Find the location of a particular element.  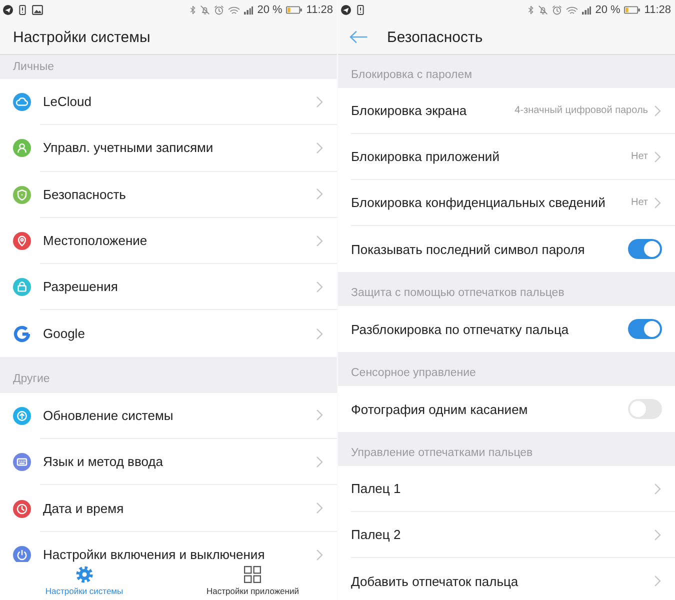

gear-icon is located at coordinates (84, 574).